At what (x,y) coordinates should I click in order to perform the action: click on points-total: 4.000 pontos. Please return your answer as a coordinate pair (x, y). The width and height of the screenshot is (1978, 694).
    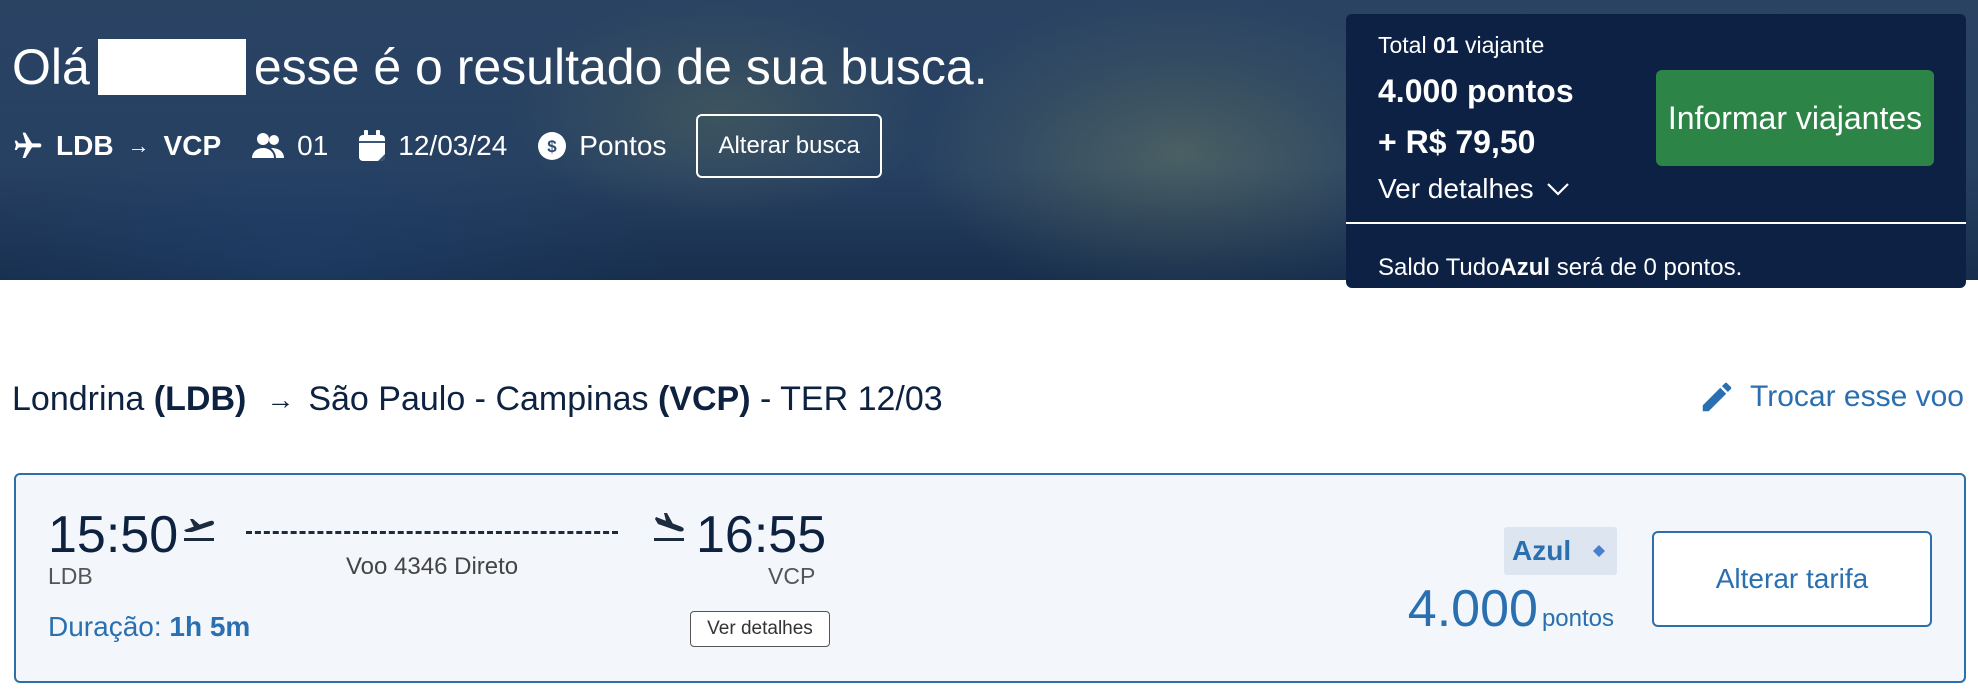
    Looking at the image, I should click on (1476, 91).